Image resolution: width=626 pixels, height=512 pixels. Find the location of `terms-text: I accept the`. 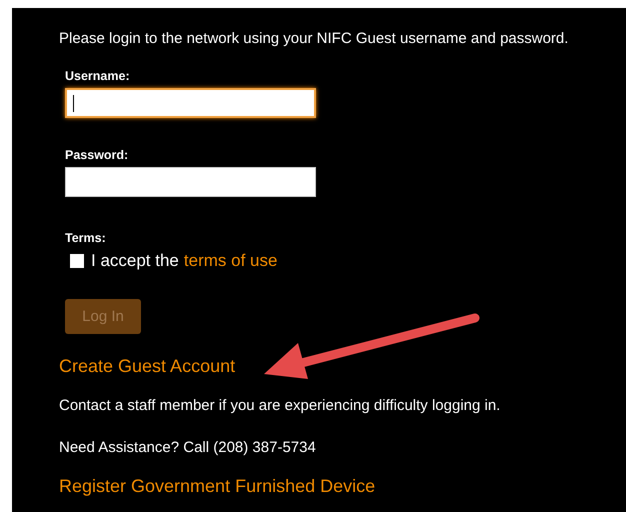

terms-text: I accept the is located at coordinates (135, 261).